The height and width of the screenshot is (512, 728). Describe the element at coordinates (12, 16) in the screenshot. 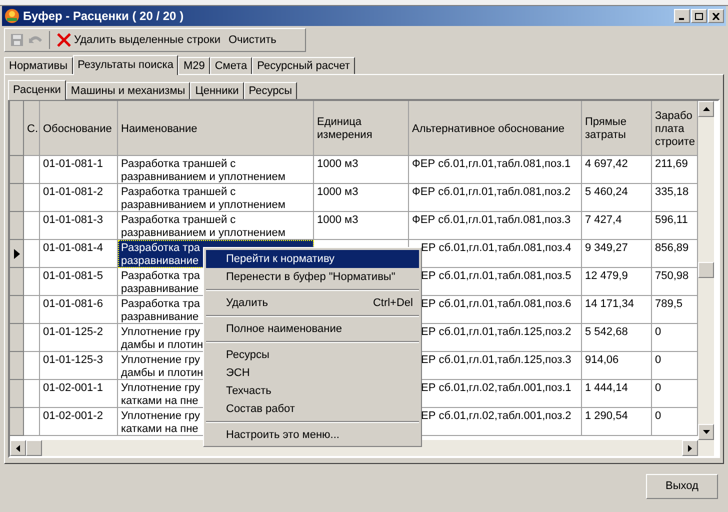

I see `app-logo-icon` at that location.